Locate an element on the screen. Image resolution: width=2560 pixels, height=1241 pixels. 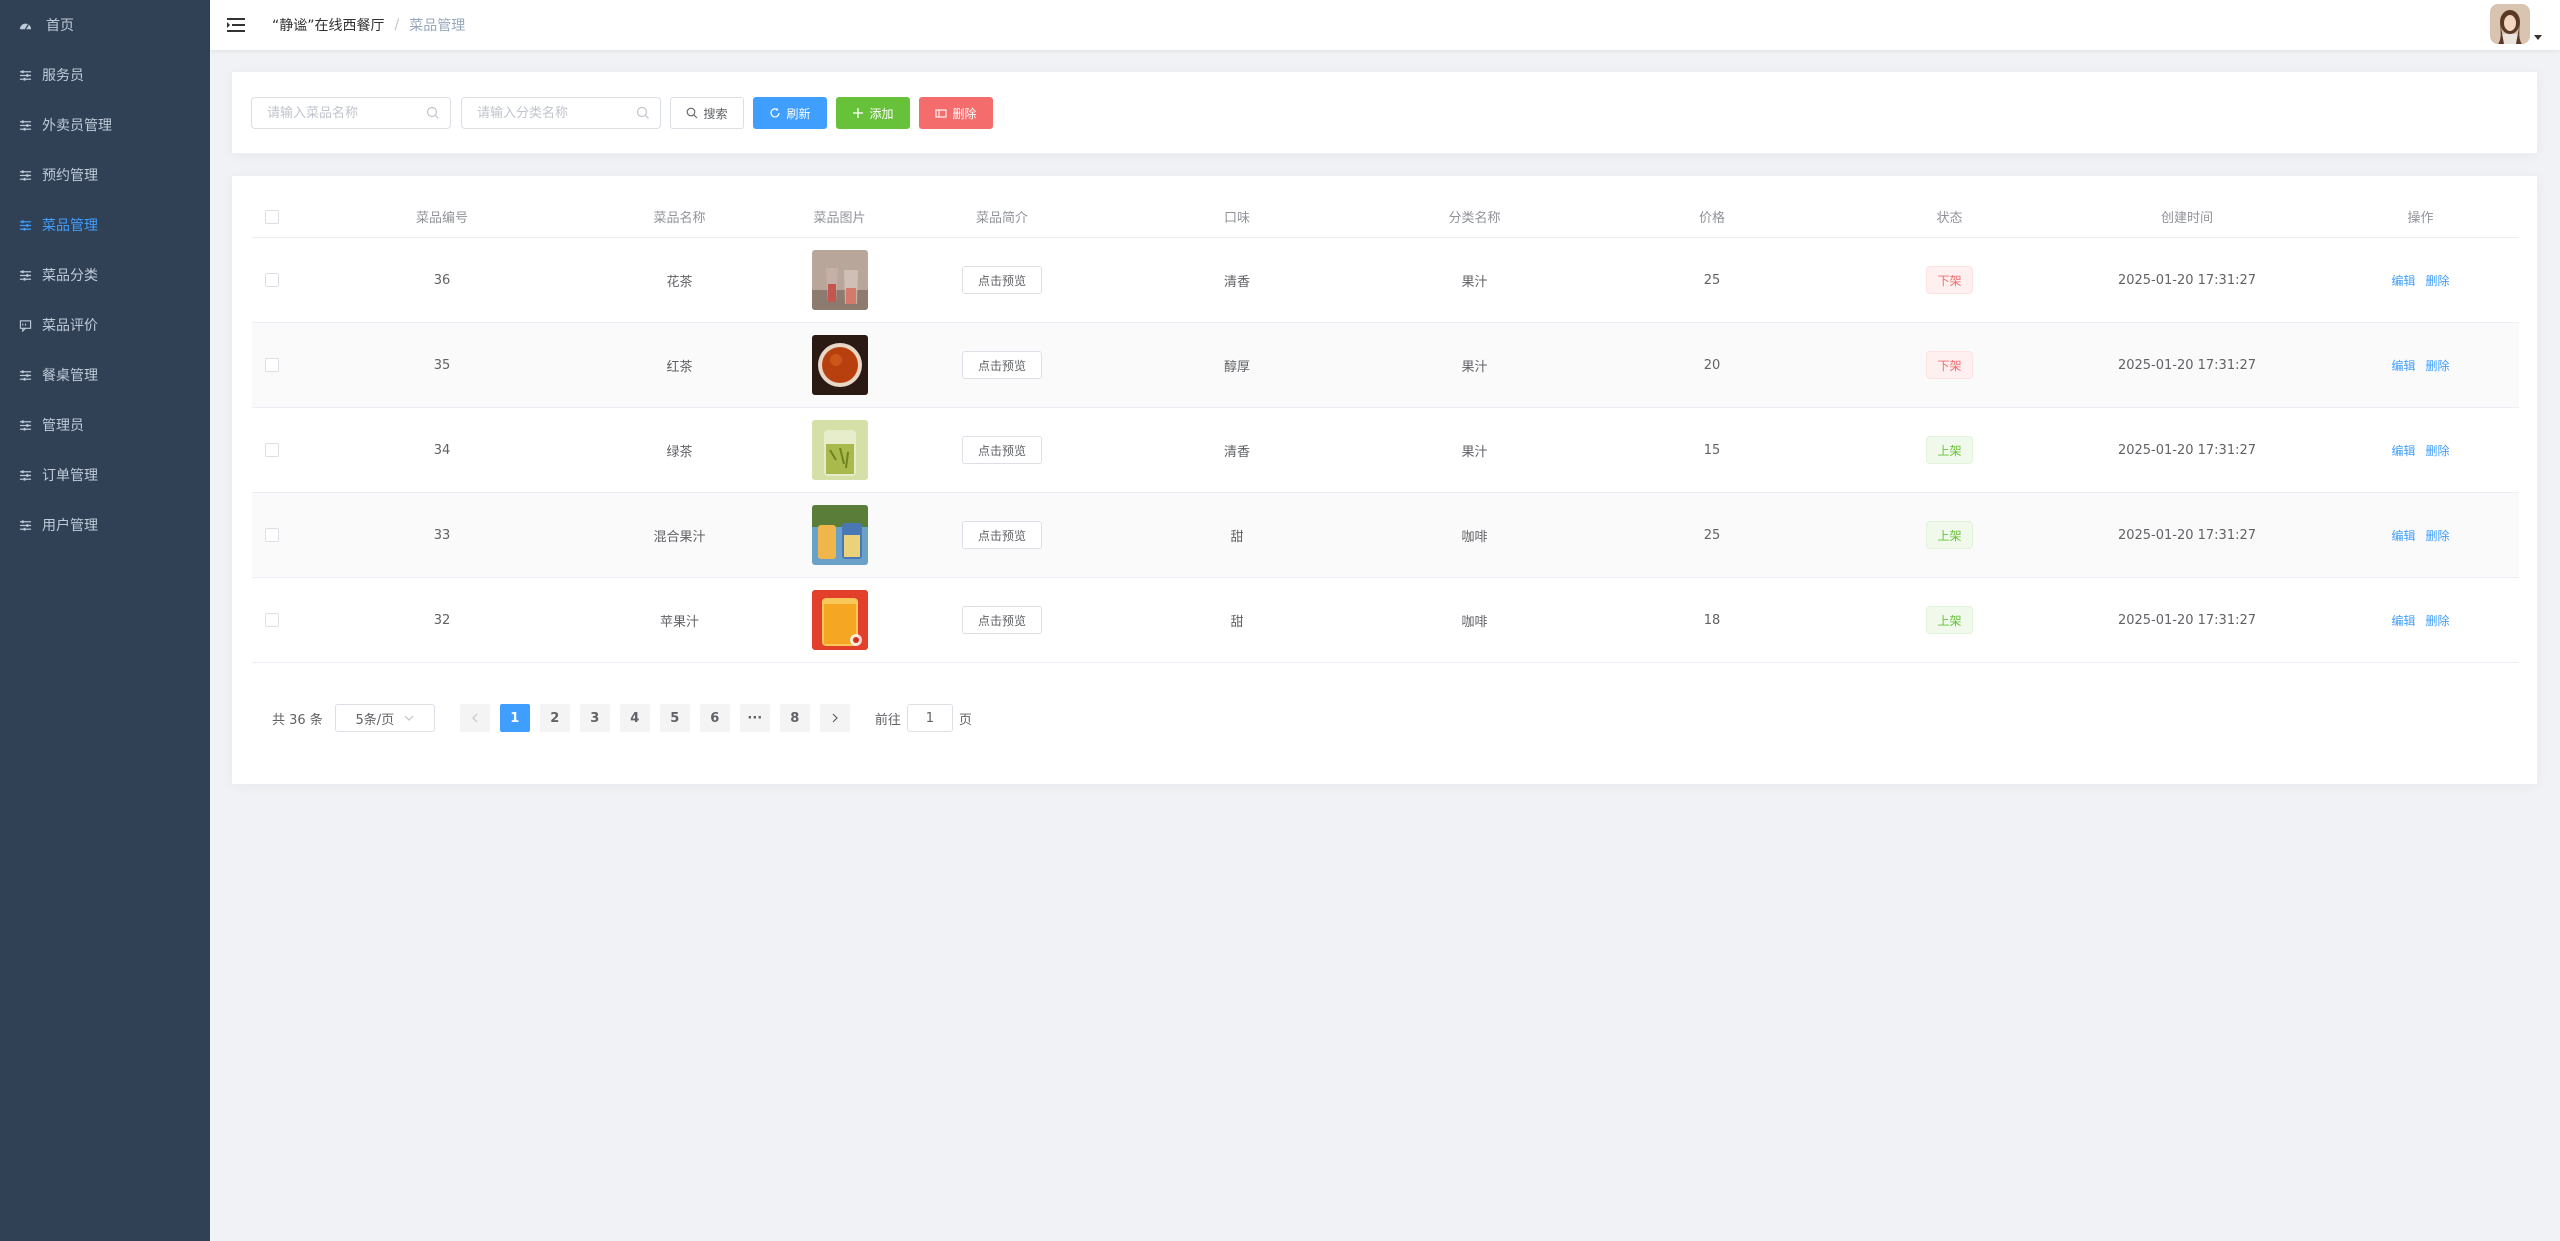
page-button: 1 is located at coordinates (514, 718).